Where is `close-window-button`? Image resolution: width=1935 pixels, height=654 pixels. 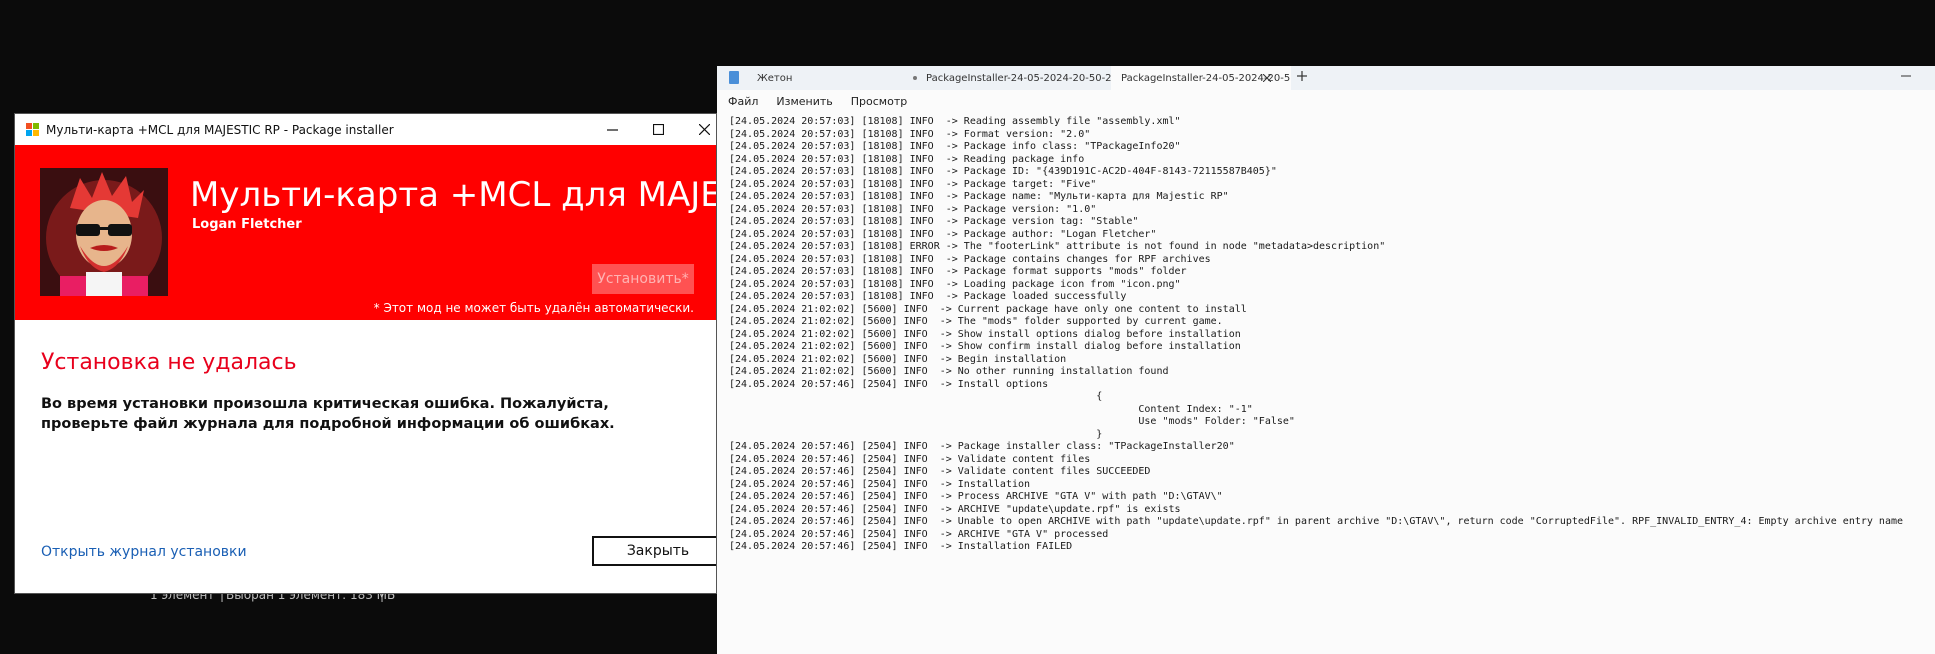 close-window-button is located at coordinates (698, 129).